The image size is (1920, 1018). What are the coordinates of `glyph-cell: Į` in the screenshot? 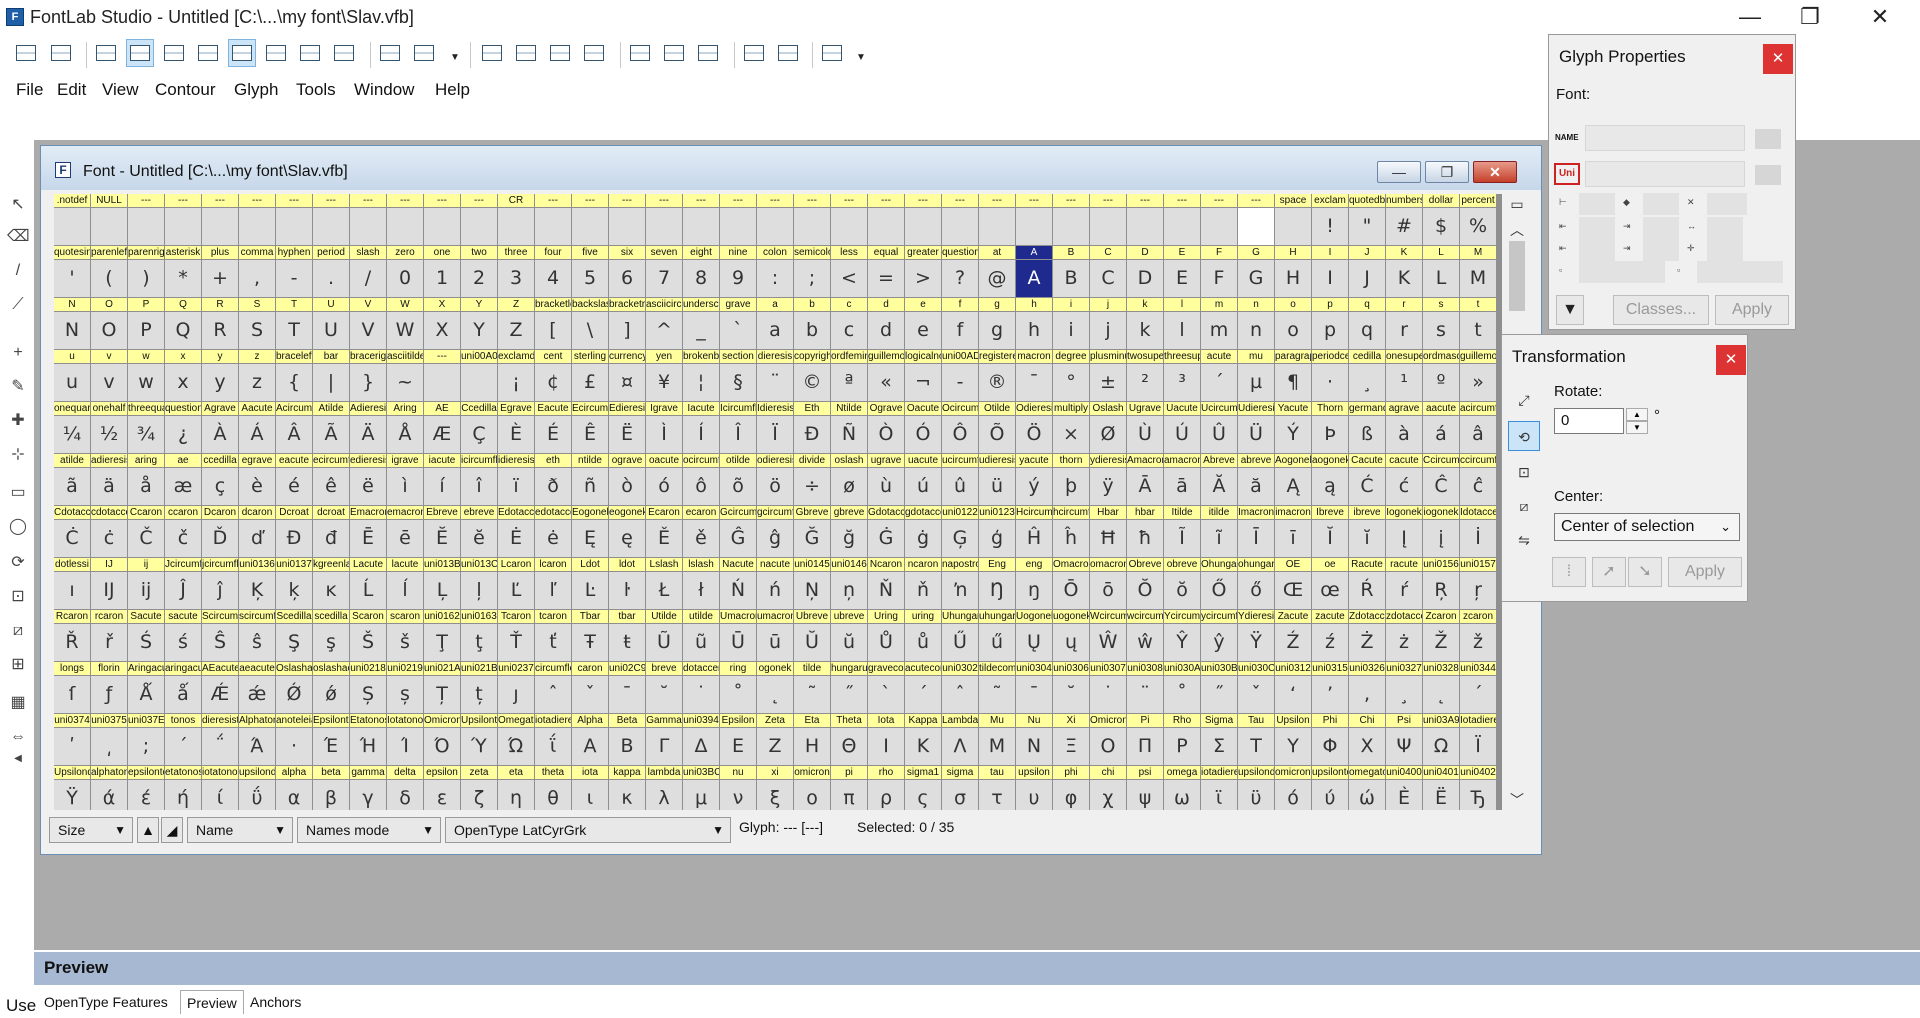 It's located at (1404, 538).